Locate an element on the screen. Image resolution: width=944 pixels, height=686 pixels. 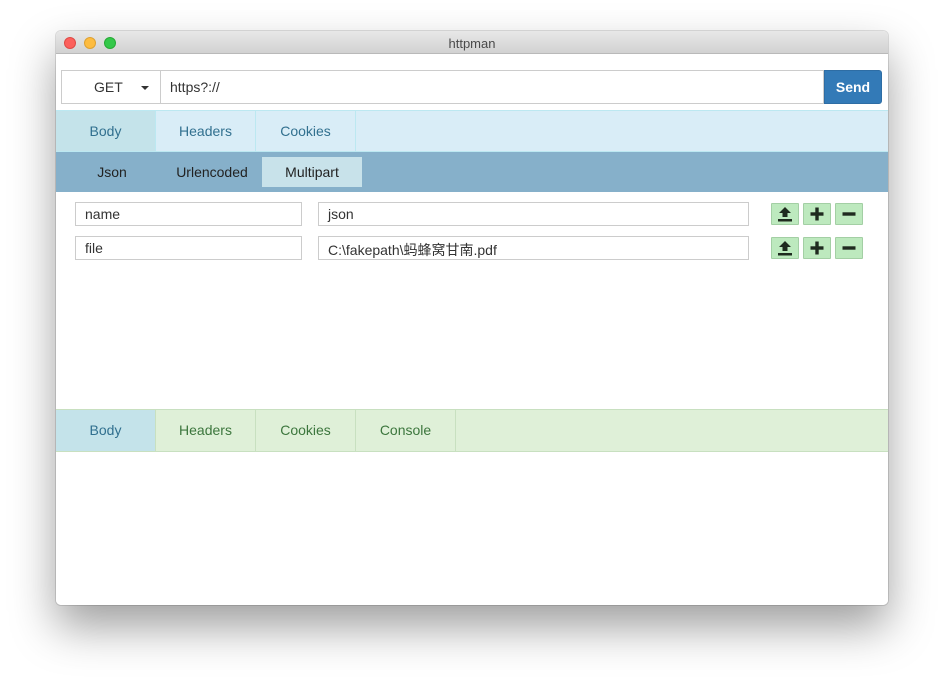
tab-request-body: Body is located at coordinates (106, 131).